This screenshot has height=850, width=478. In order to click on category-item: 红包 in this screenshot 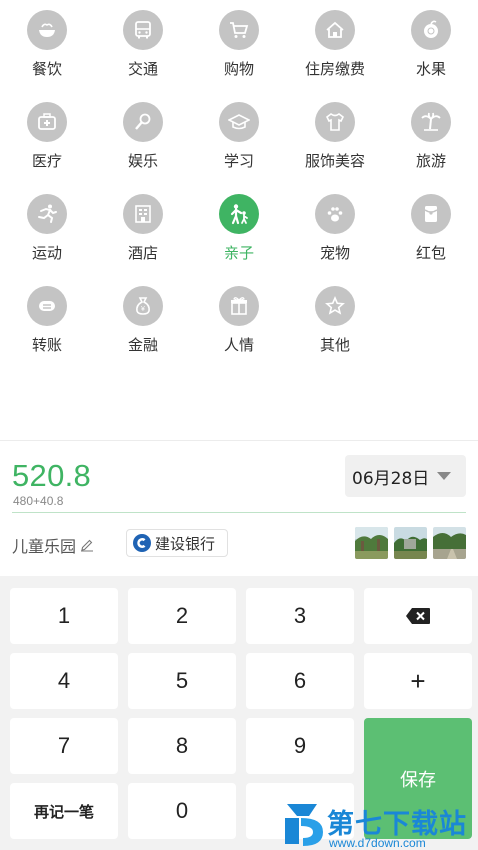, I will do `click(430, 224)`.